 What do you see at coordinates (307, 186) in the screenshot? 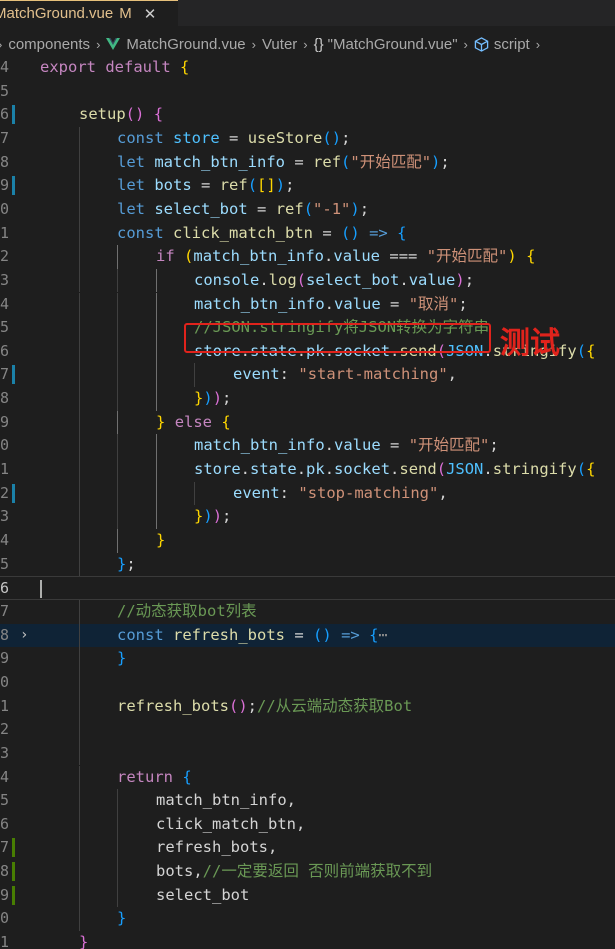
I see `code-line: 9 let bots = ref([]);` at bounding box center [307, 186].